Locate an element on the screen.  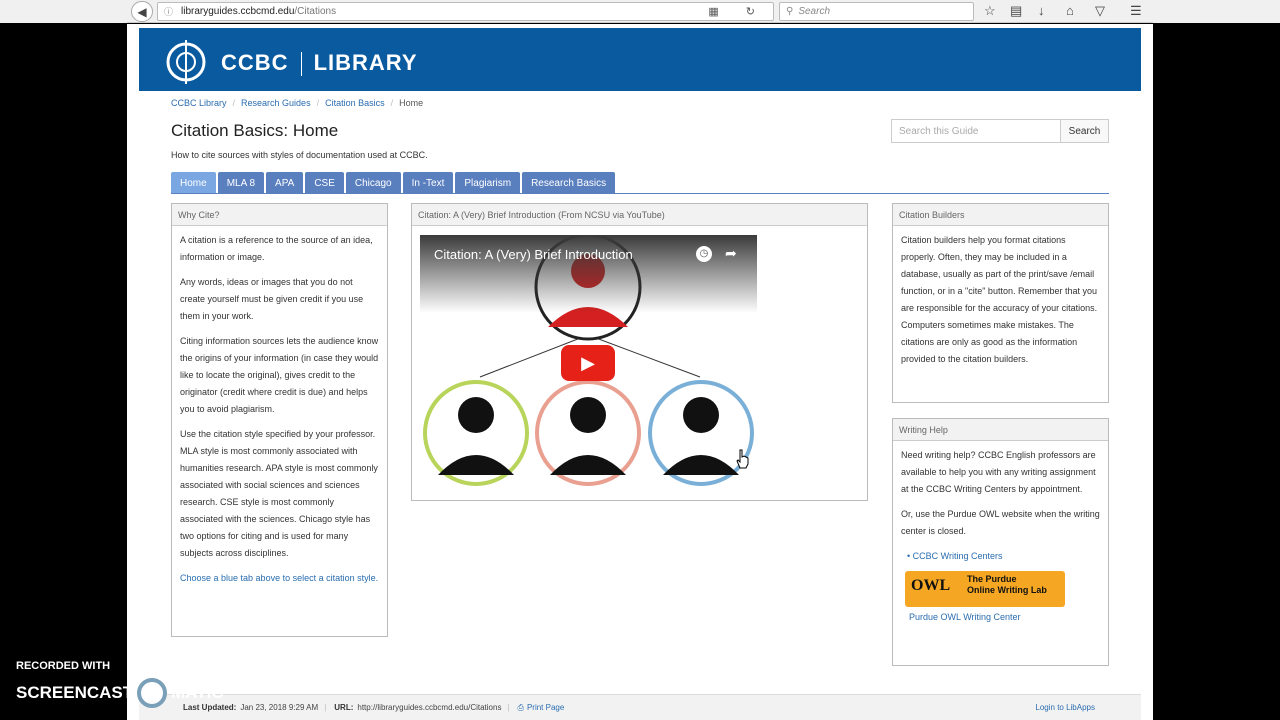
purdue-owl-link: Purdue OWL Writing Center is located at coordinates (1004, 617).